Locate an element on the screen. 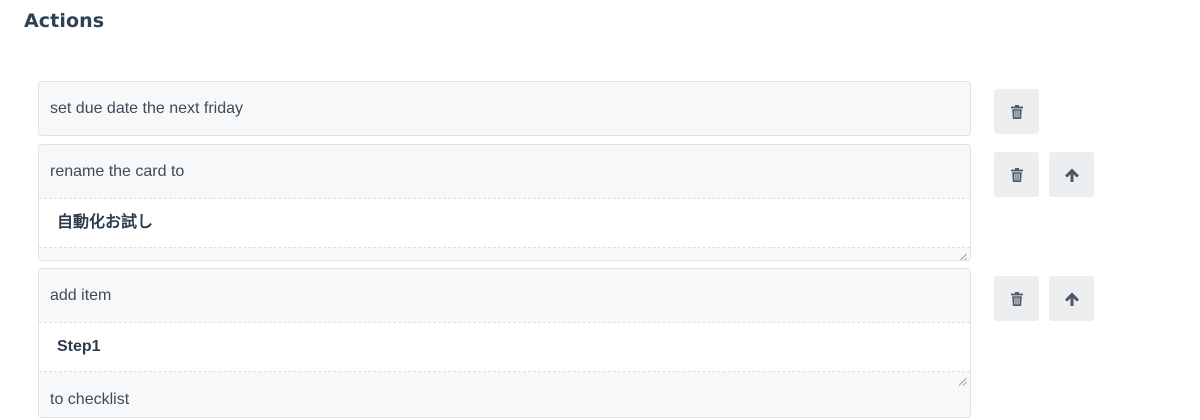  card-name-value: 自動化お試し is located at coordinates (105, 222).